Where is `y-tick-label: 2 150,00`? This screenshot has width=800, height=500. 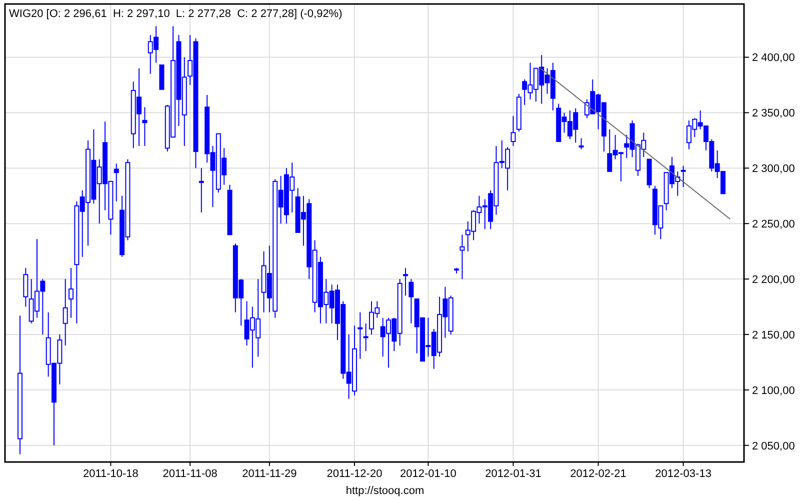
y-tick-label: 2 150,00 is located at coordinates (773, 335).